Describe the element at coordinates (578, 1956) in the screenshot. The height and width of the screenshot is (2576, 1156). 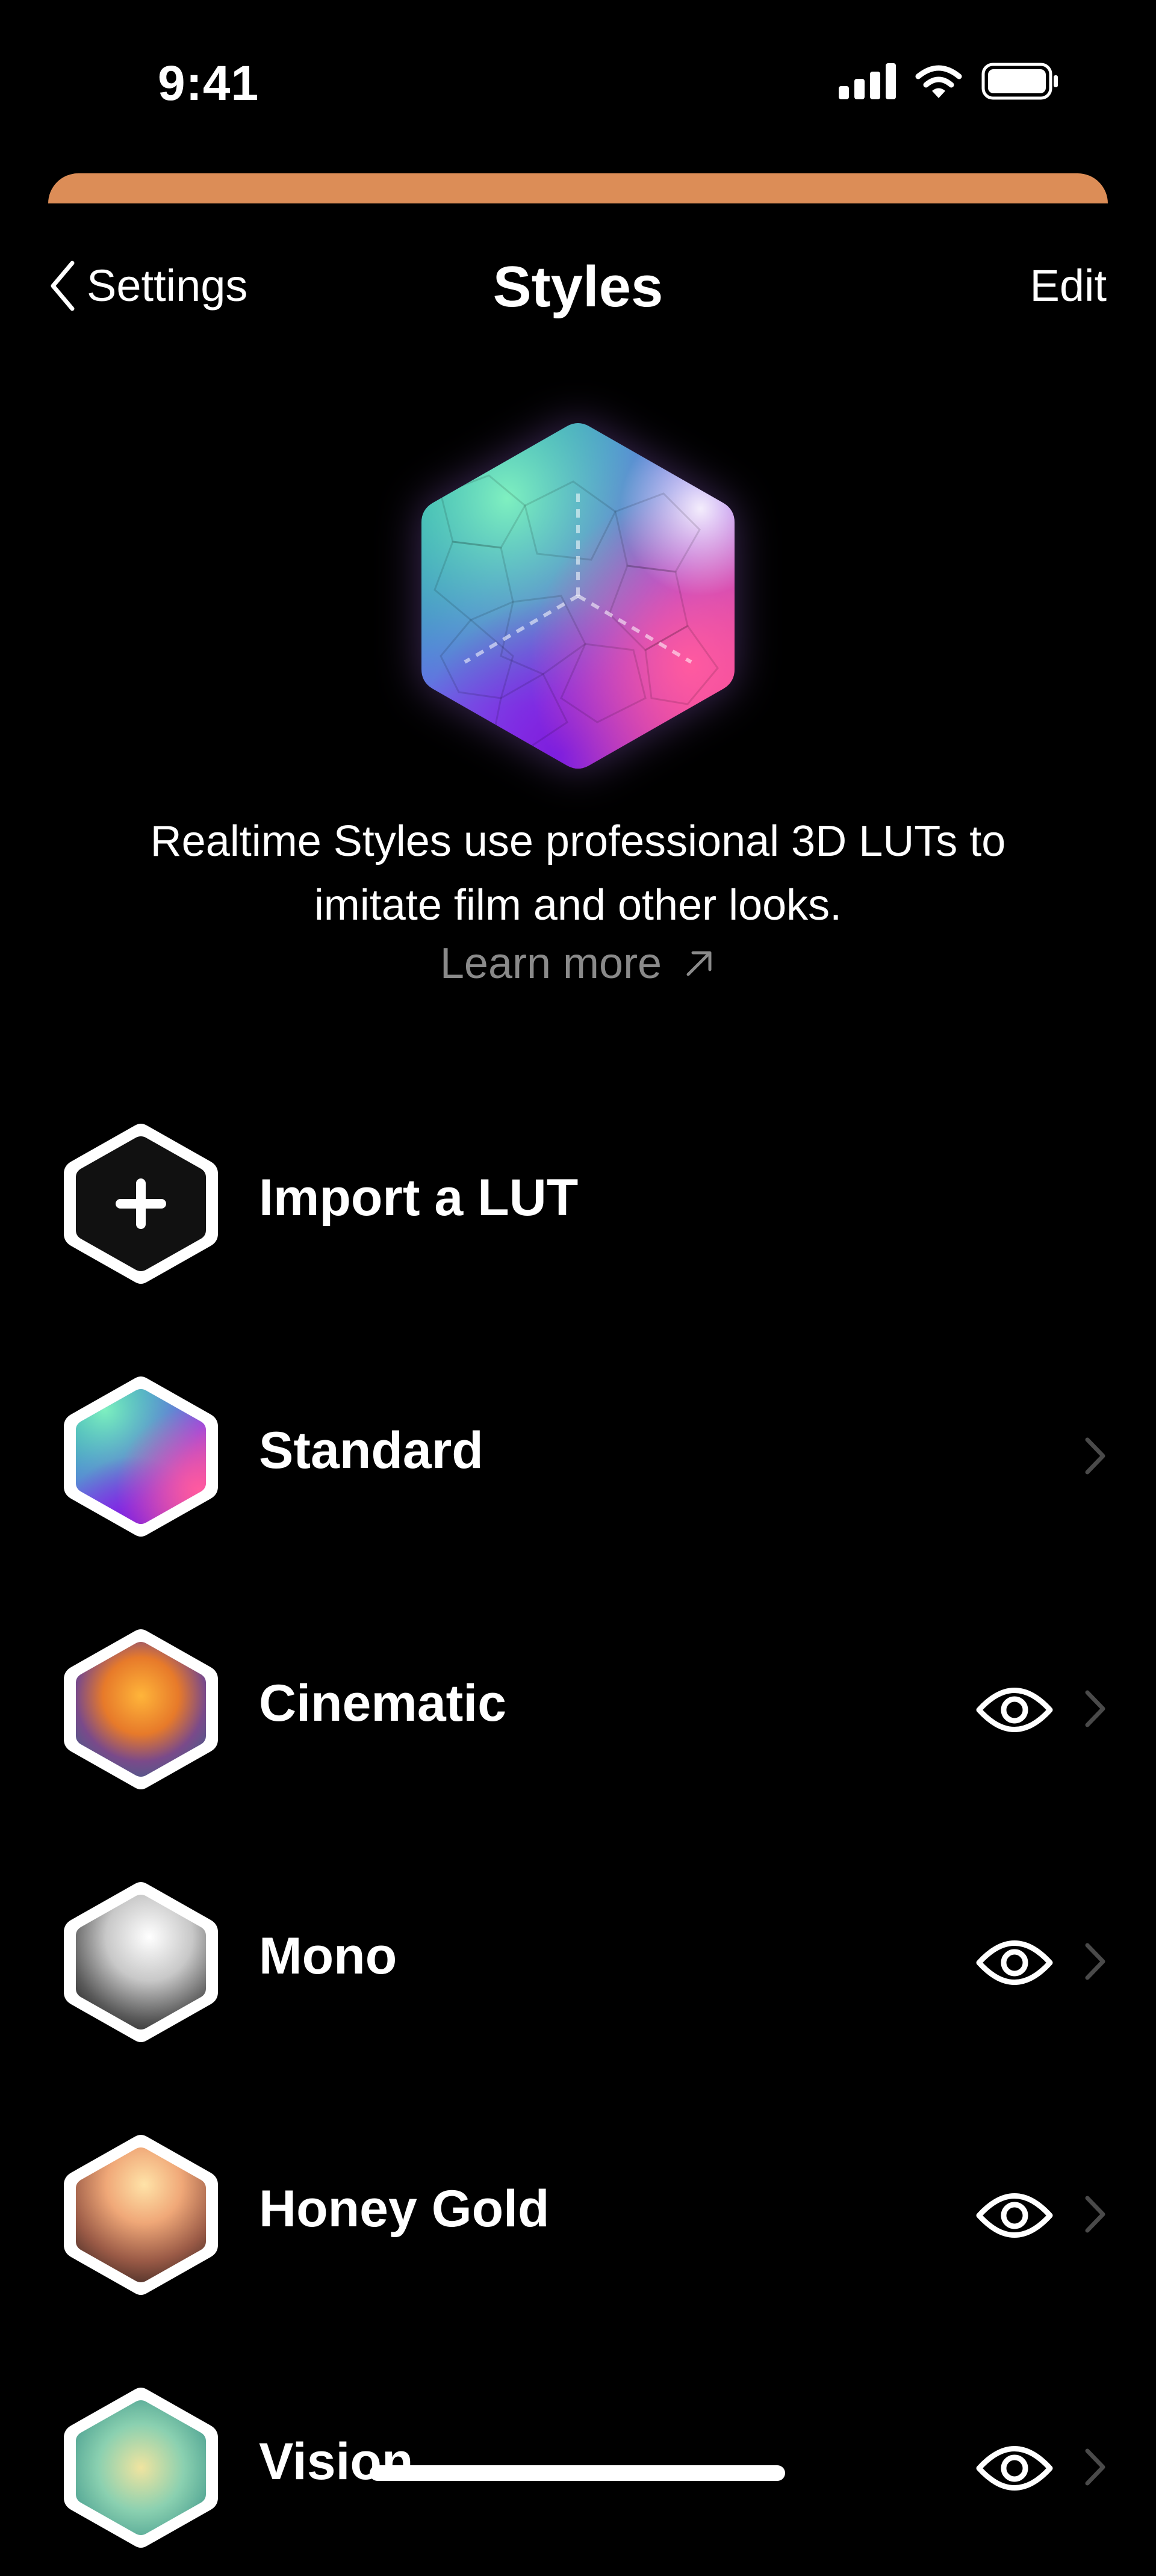
I see `style-row-mono: Mono` at that location.